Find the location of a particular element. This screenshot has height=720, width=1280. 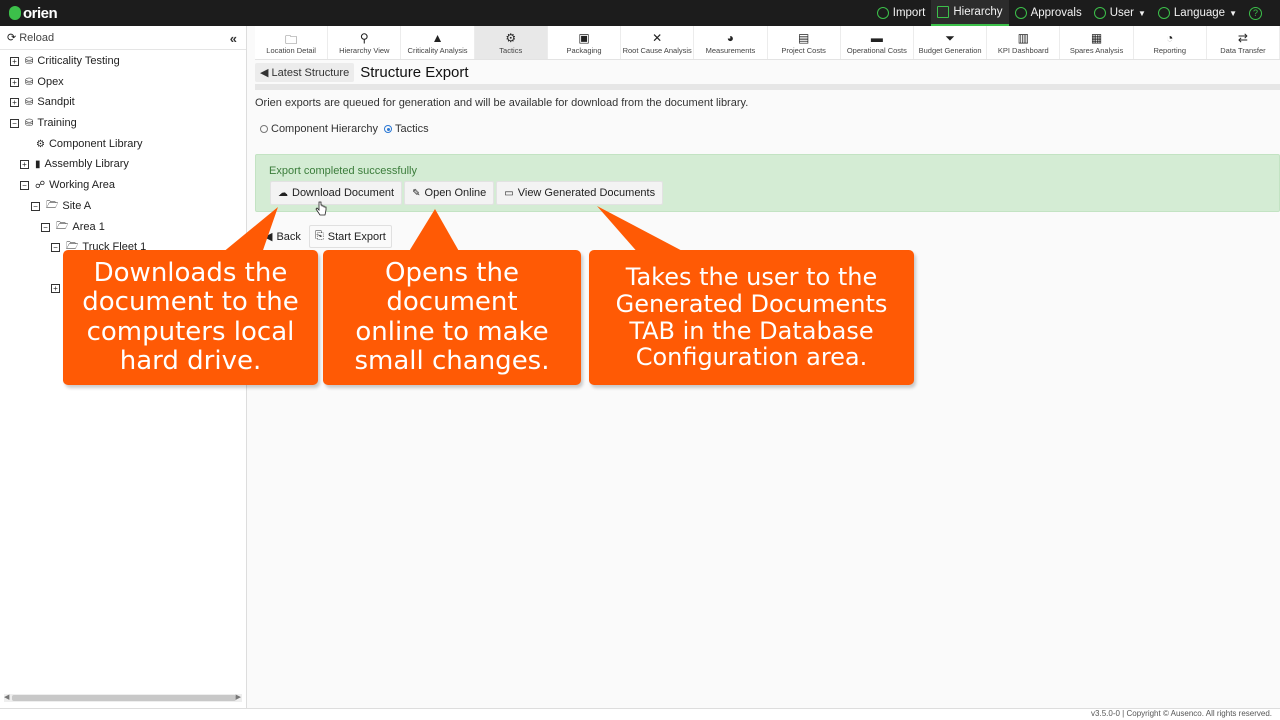

callout-line: document to the is located at coordinates (190, 302).